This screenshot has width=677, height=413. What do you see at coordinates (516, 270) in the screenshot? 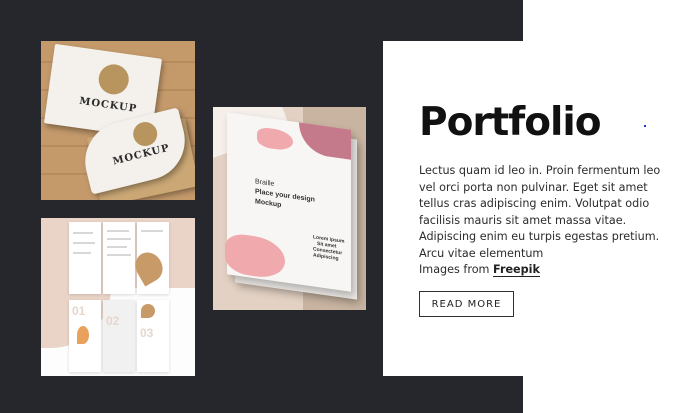
I see `freepik-link: Freepik` at bounding box center [516, 270].